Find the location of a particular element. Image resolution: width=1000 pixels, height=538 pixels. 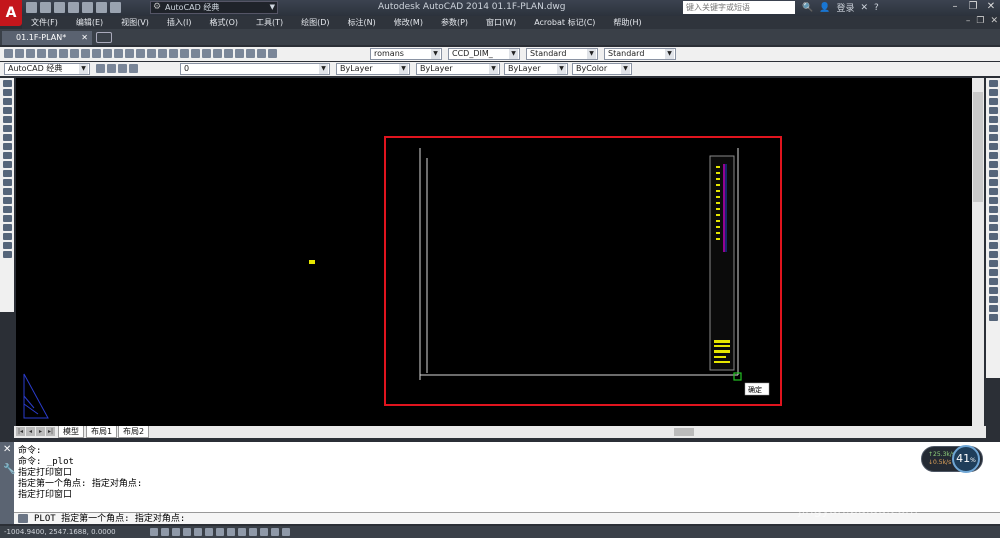

snap-icon is located at coordinates (154, 532).